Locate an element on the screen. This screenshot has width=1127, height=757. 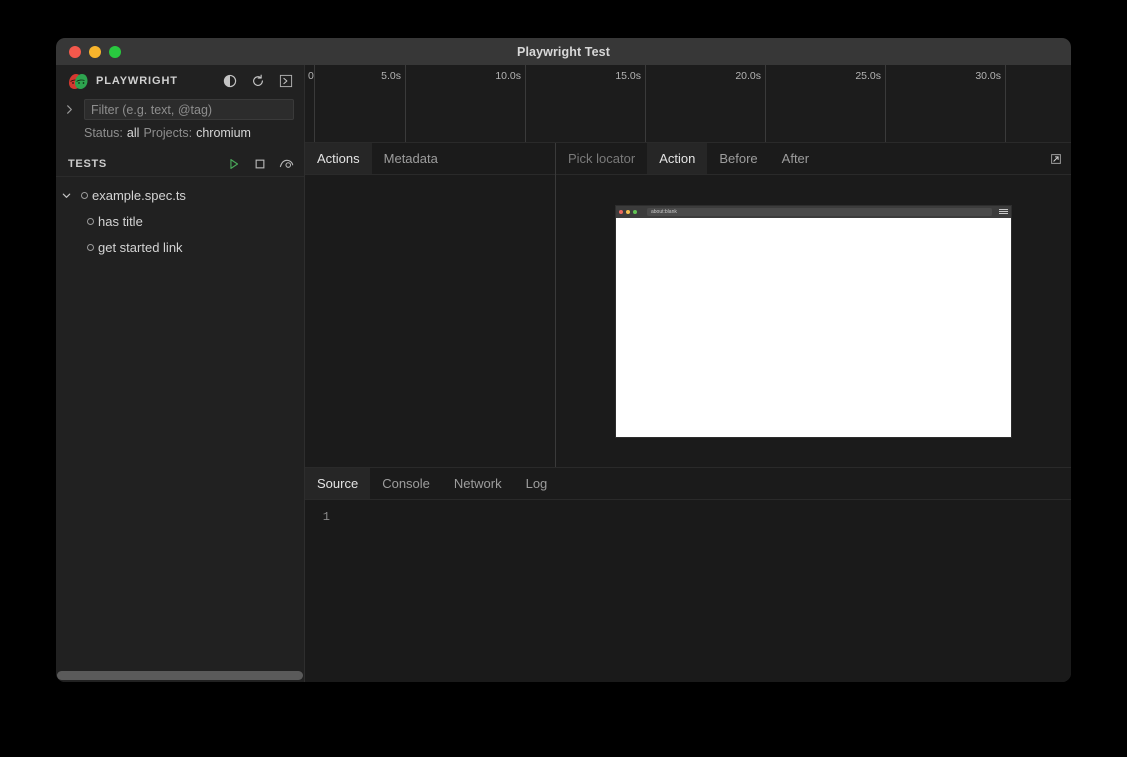
timeline-tick-label: 10.0s is located at coordinates (508, 76).